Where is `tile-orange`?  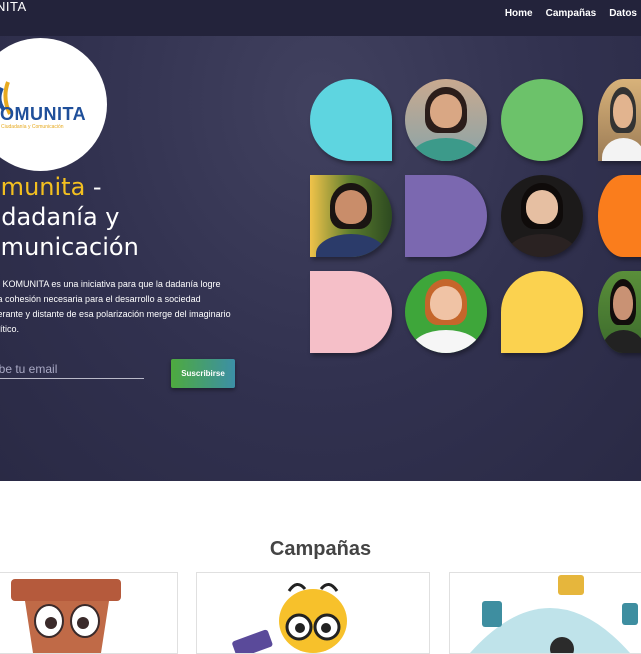
tile-orange is located at coordinates (619, 216).